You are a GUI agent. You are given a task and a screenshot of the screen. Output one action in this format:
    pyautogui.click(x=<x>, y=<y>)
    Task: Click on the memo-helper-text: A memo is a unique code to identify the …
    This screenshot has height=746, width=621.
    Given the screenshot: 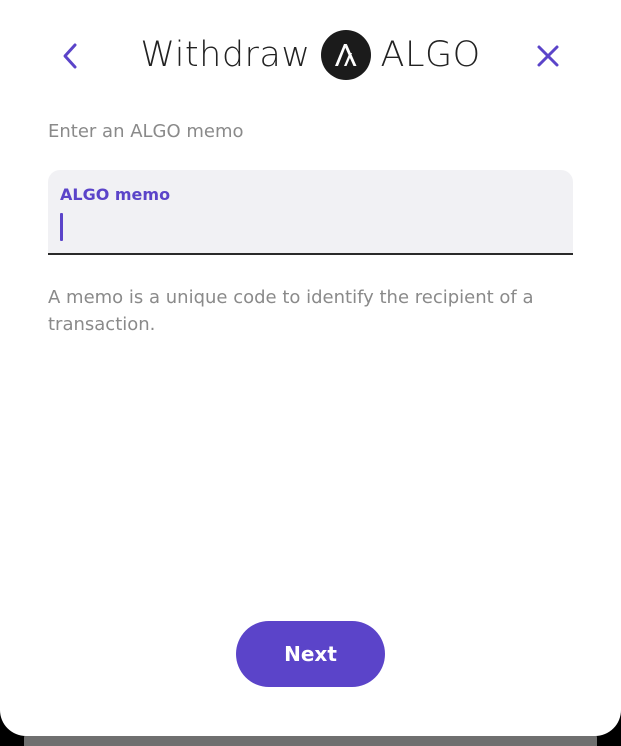 What is the action you would take?
    pyautogui.click(x=291, y=311)
    